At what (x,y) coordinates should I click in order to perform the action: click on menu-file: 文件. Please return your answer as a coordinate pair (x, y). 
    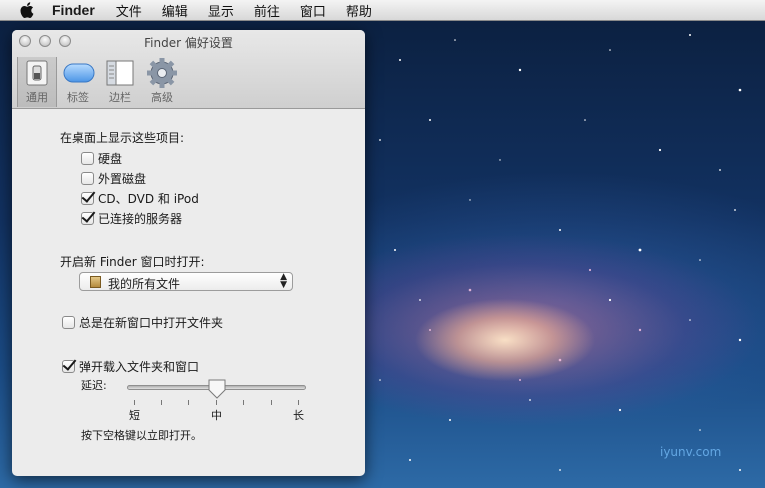
    Looking at the image, I should click on (129, 10).